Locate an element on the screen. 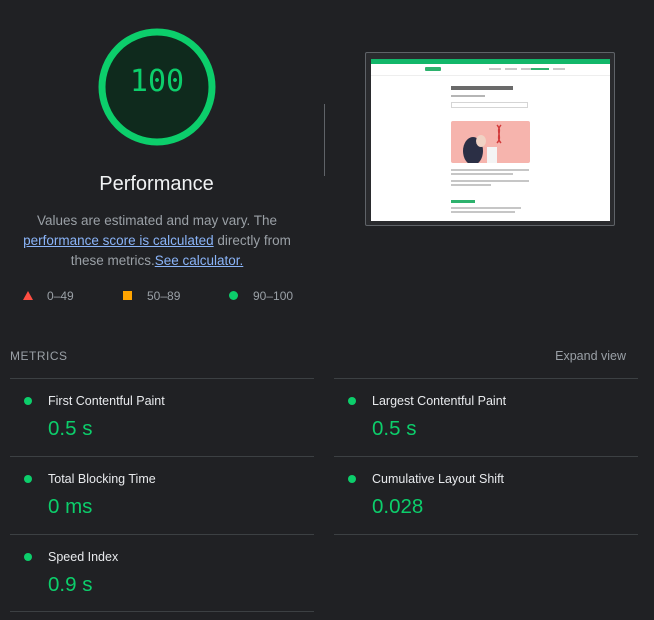 The width and height of the screenshot is (654, 620). metric-value-fcp: 0.5 s is located at coordinates (70, 428).